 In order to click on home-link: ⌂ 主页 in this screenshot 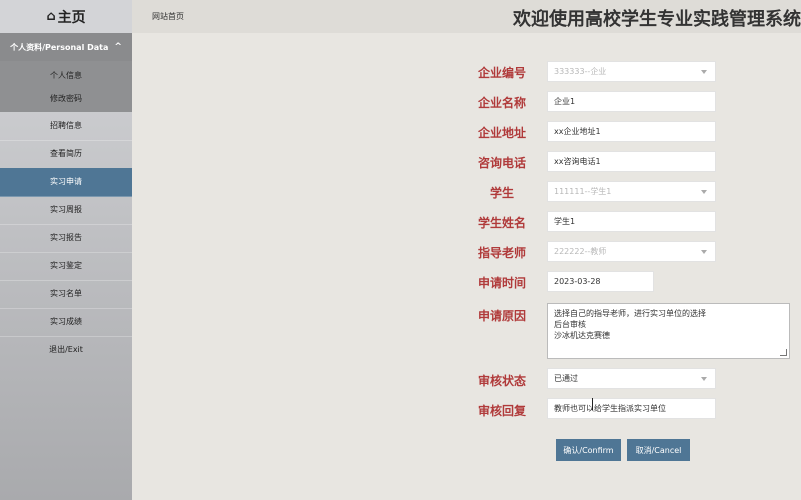, I will do `click(66, 16)`.